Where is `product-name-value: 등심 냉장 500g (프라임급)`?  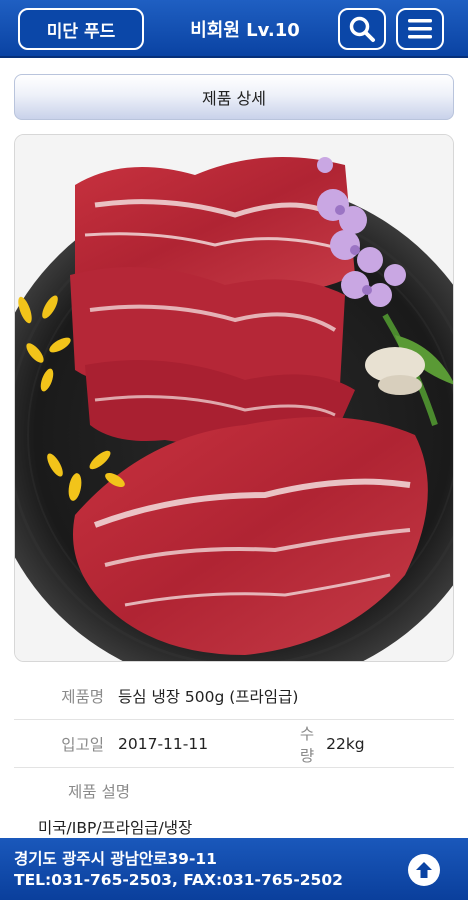 product-name-value: 등심 냉장 500g (프라임급) is located at coordinates (208, 696).